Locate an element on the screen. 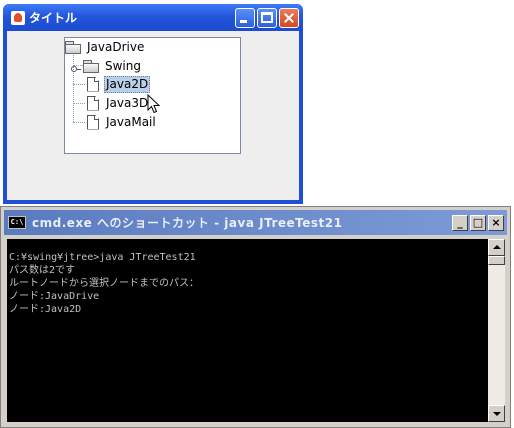 This screenshot has height=428, width=514. tree-node-root: JavaDrive is located at coordinates (105, 47).